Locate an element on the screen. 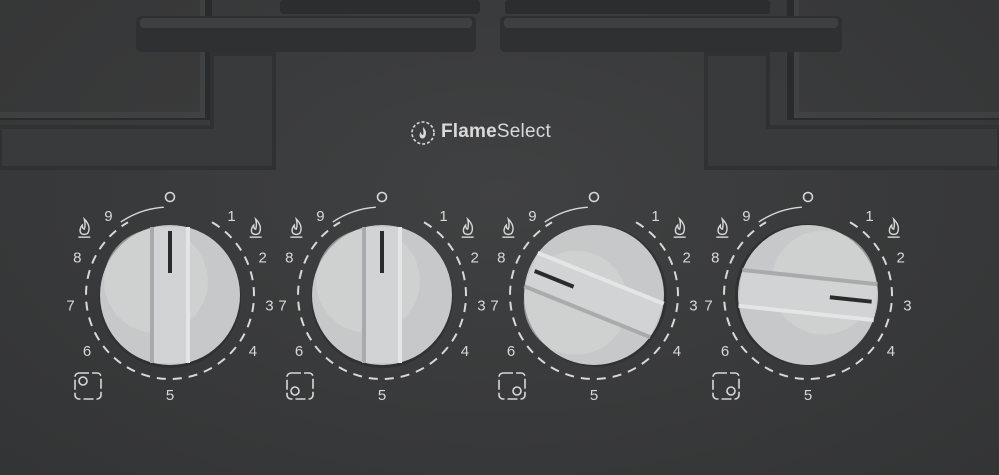 The image size is (999, 475). brand-name-bold: Flame is located at coordinates (469, 131).